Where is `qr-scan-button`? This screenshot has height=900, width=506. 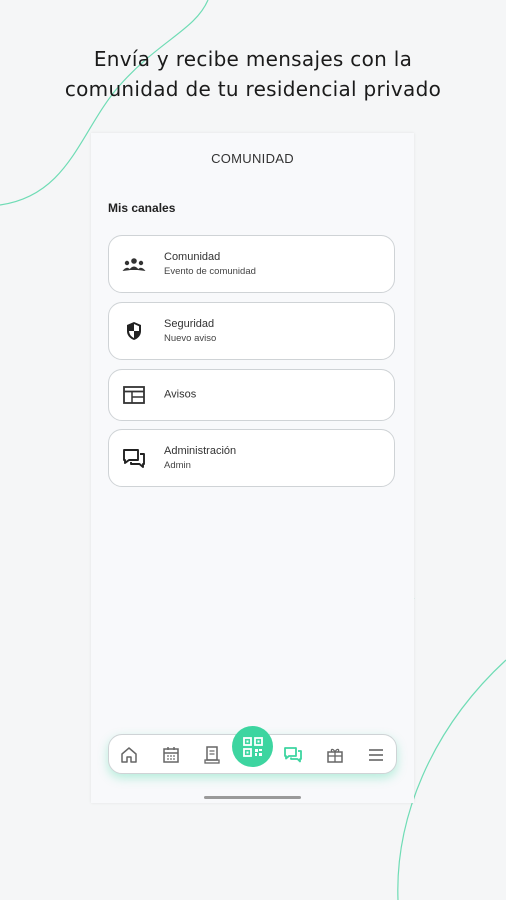
qr-scan-button is located at coordinates (252, 746).